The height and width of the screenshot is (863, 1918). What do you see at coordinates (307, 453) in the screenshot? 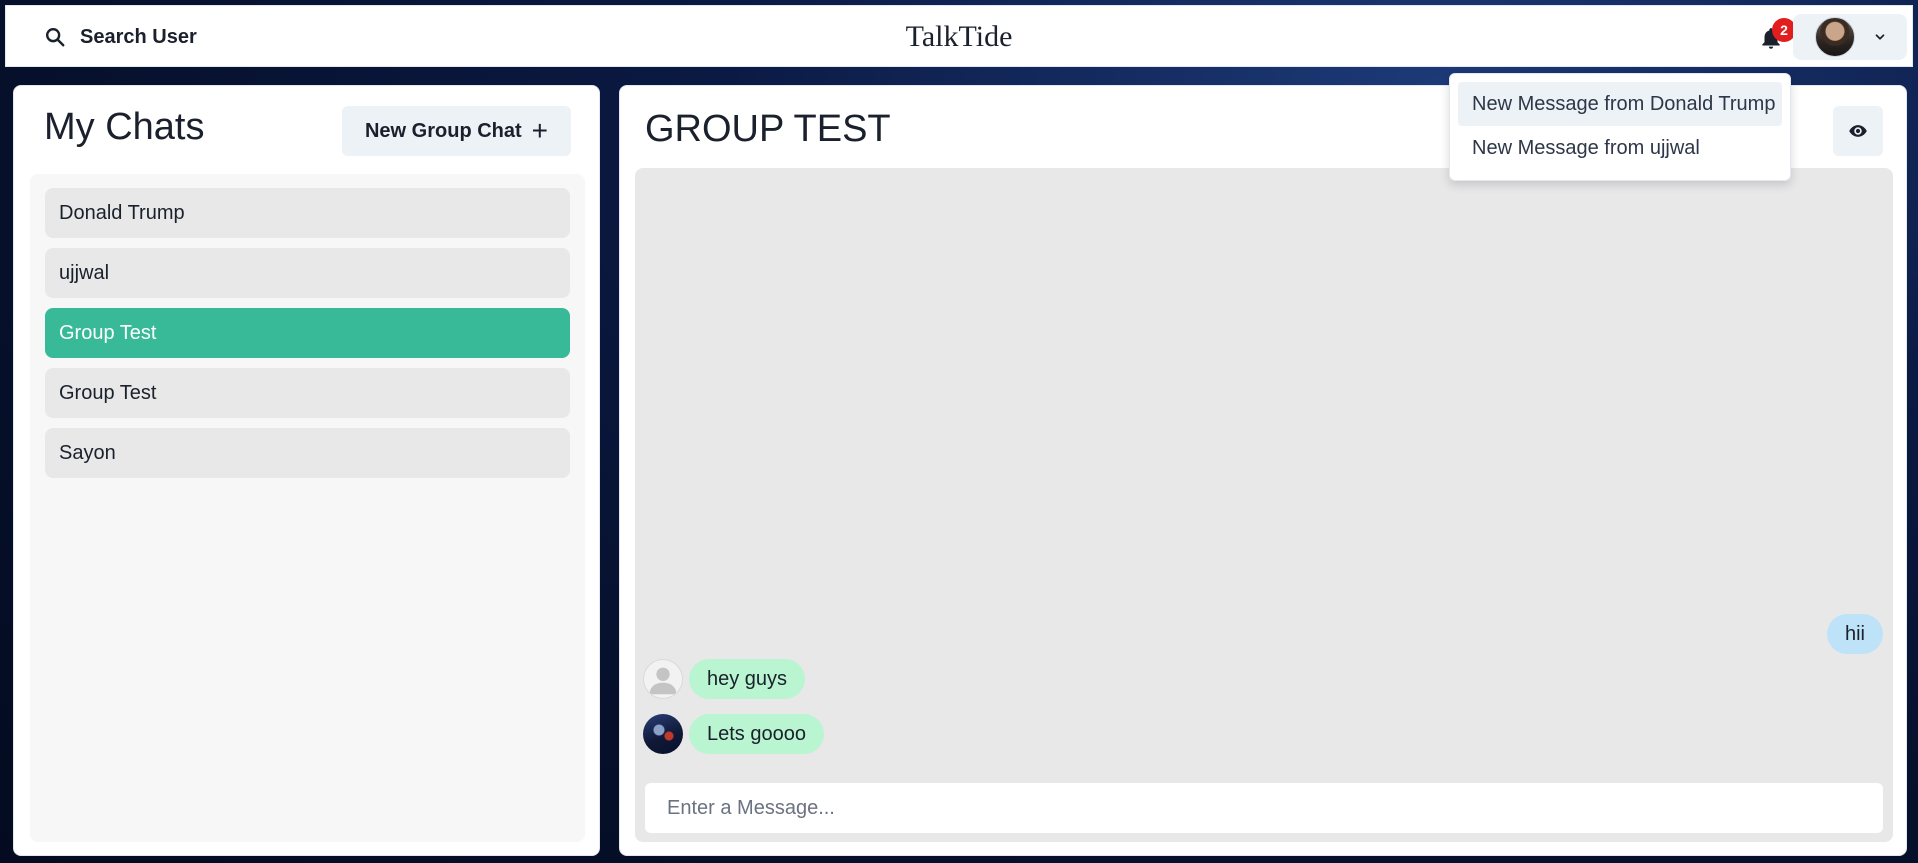
I see `chat-list-item: Sayon` at bounding box center [307, 453].